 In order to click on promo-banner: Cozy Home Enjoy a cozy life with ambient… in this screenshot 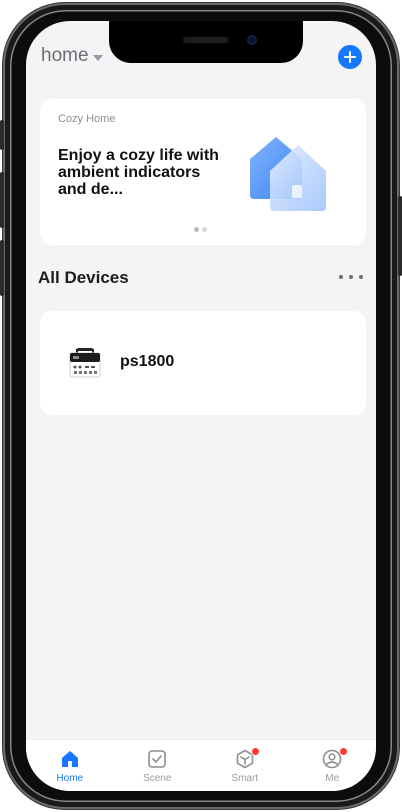, I will do `click(203, 172)`.